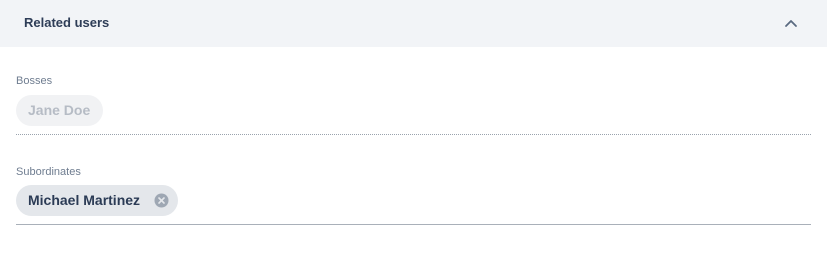 This screenshot has width=827, height=265. I want to click on remove-subordinate-button, so click(161, 200).